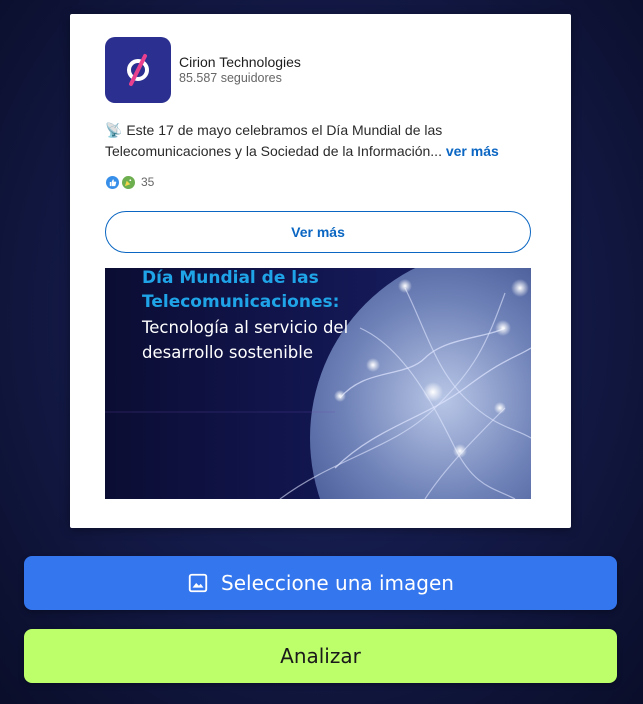 This screenshot has height=704, width=643. I want to click on select-image-label: Seleccione una imagen, so click(337, 583).